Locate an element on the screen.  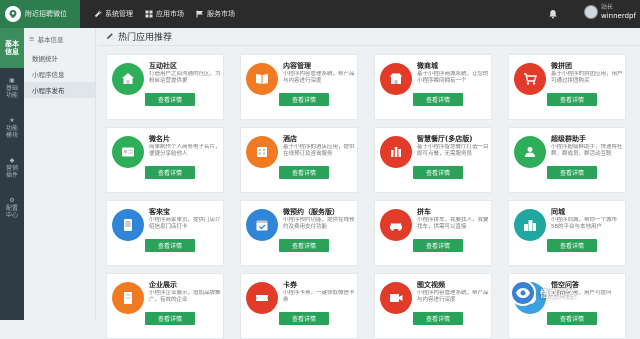
app-card: 智慧餐厅(多店版) 基于小程序智慧餐厅打造一目即可点餐，无需服务员 查看详情 is located at coordinates (433, 160).